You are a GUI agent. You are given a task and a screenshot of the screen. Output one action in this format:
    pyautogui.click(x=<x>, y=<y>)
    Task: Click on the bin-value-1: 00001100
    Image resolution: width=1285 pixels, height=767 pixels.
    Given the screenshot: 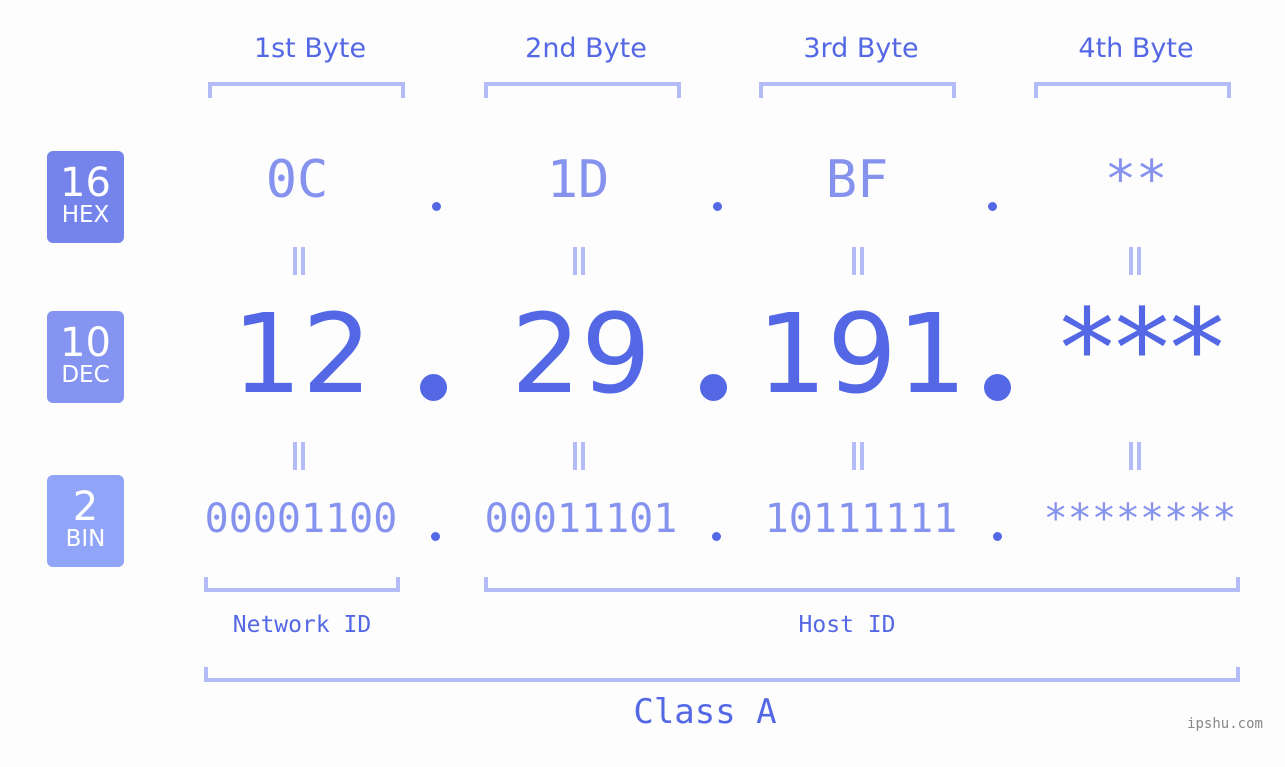 What is the action you would take?
    pyautogui.click(x=301, y=519)
    